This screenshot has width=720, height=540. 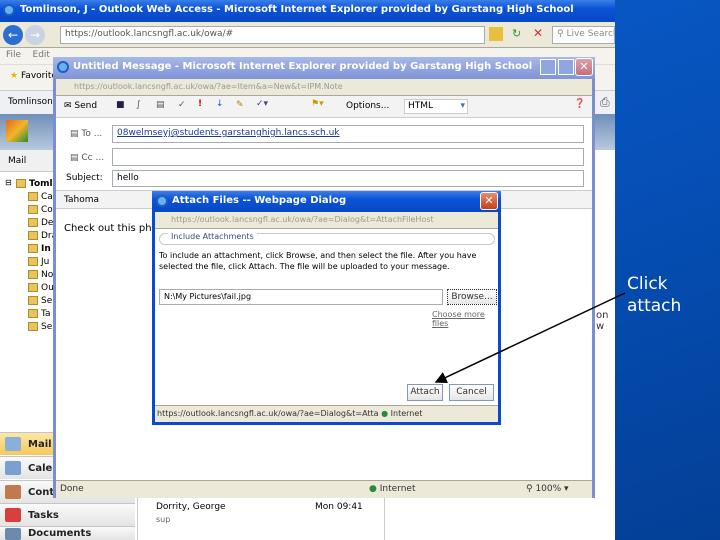 I want to click on annotation-text: Click attach, so click(x=654, y=295).